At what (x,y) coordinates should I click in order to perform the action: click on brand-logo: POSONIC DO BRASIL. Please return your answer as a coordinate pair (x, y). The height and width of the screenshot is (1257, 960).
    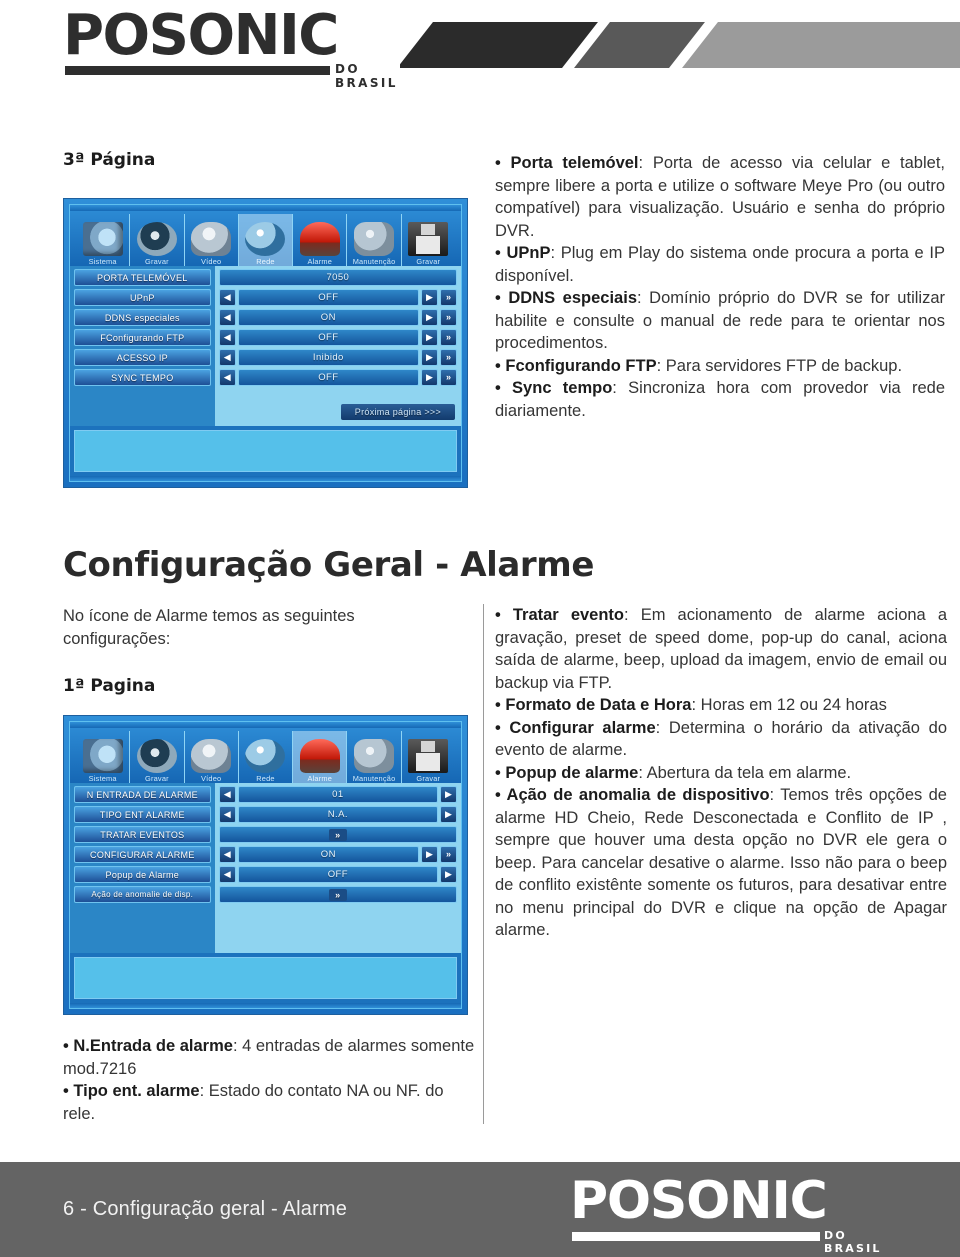
    Looking at the image, I should click on (229, 49).